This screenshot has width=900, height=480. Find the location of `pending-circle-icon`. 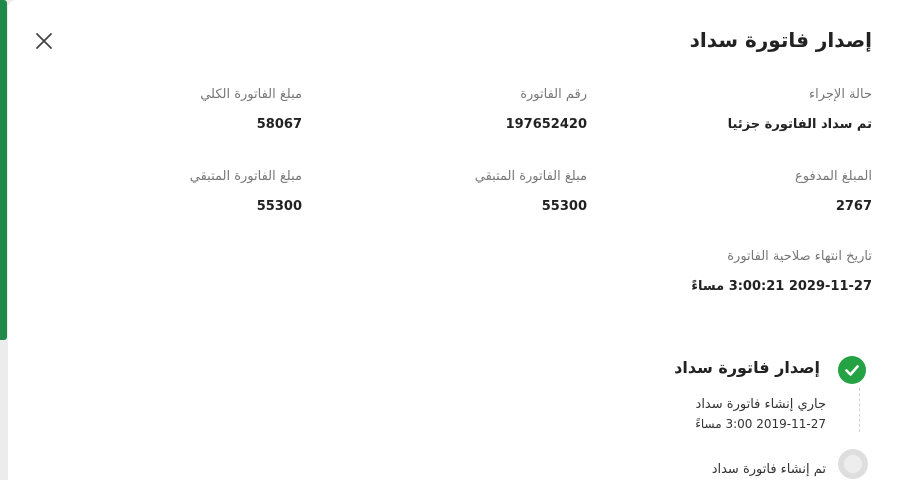

pending-circle-icon is located at coordinates (853, 464).